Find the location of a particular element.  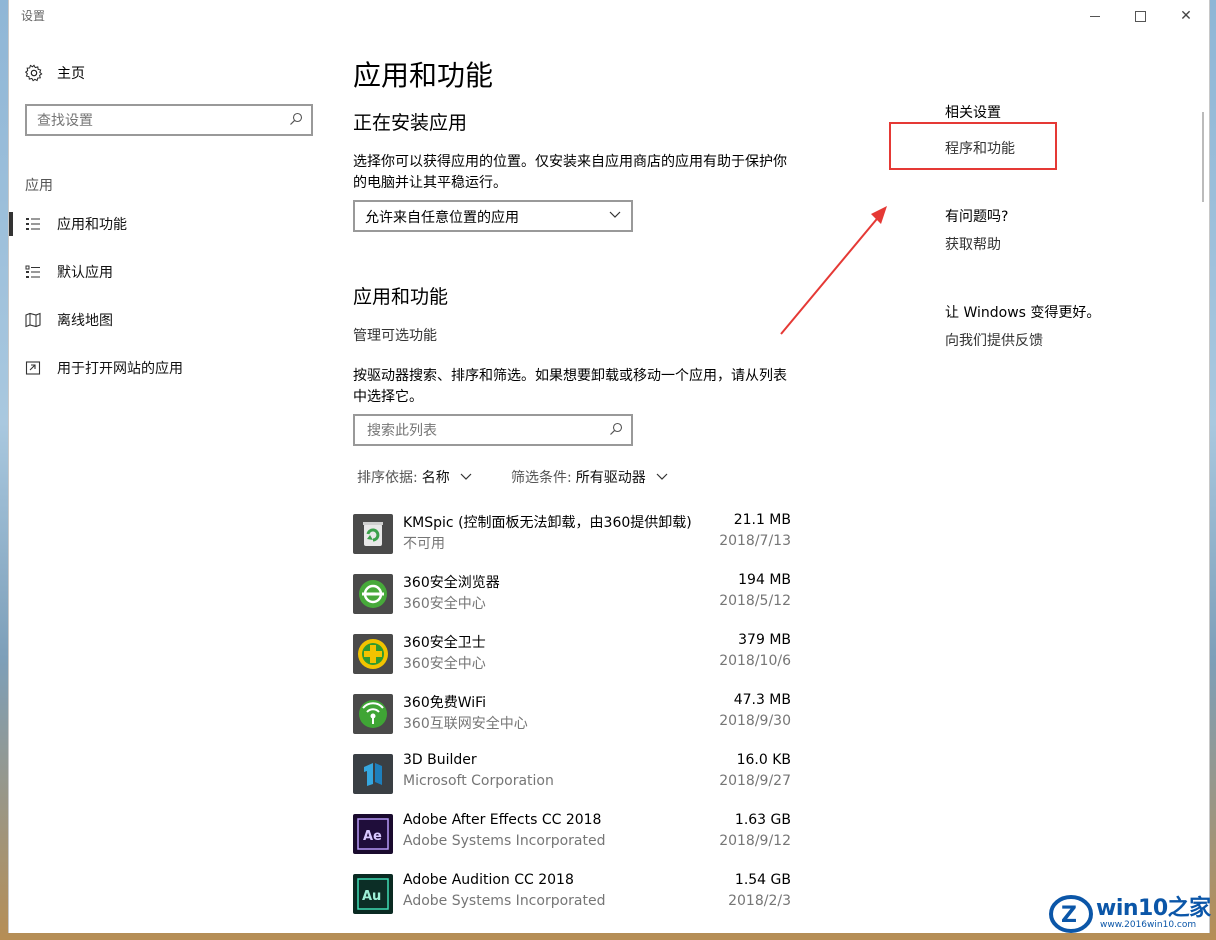

title-bar: 设置 ✕ is located at coordinates (609, 16).